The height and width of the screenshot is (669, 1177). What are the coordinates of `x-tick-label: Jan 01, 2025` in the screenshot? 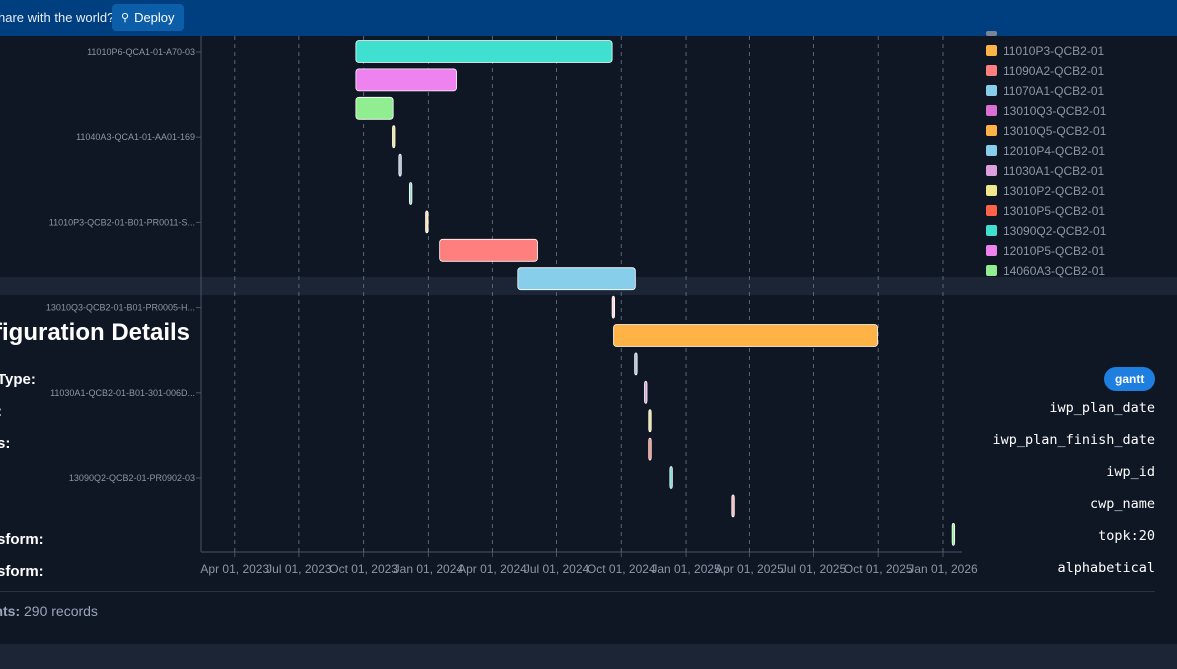 It's located at (686, 569).